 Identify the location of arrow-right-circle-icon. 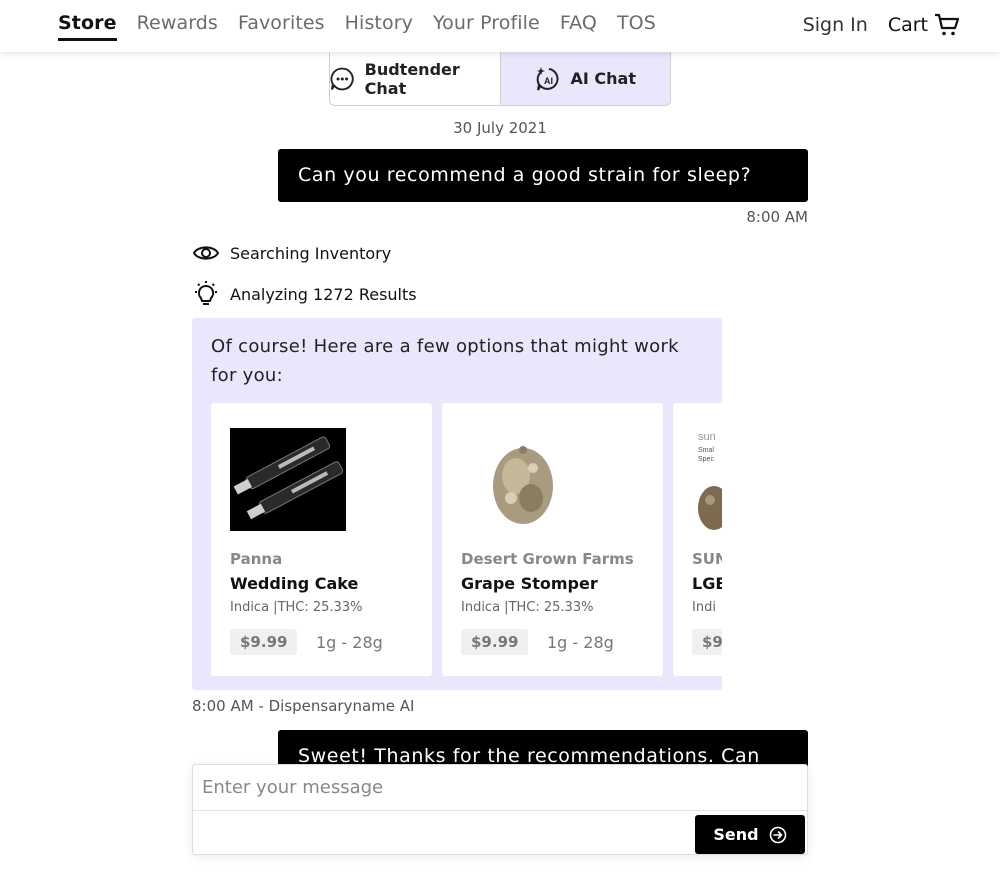
(777, 834).